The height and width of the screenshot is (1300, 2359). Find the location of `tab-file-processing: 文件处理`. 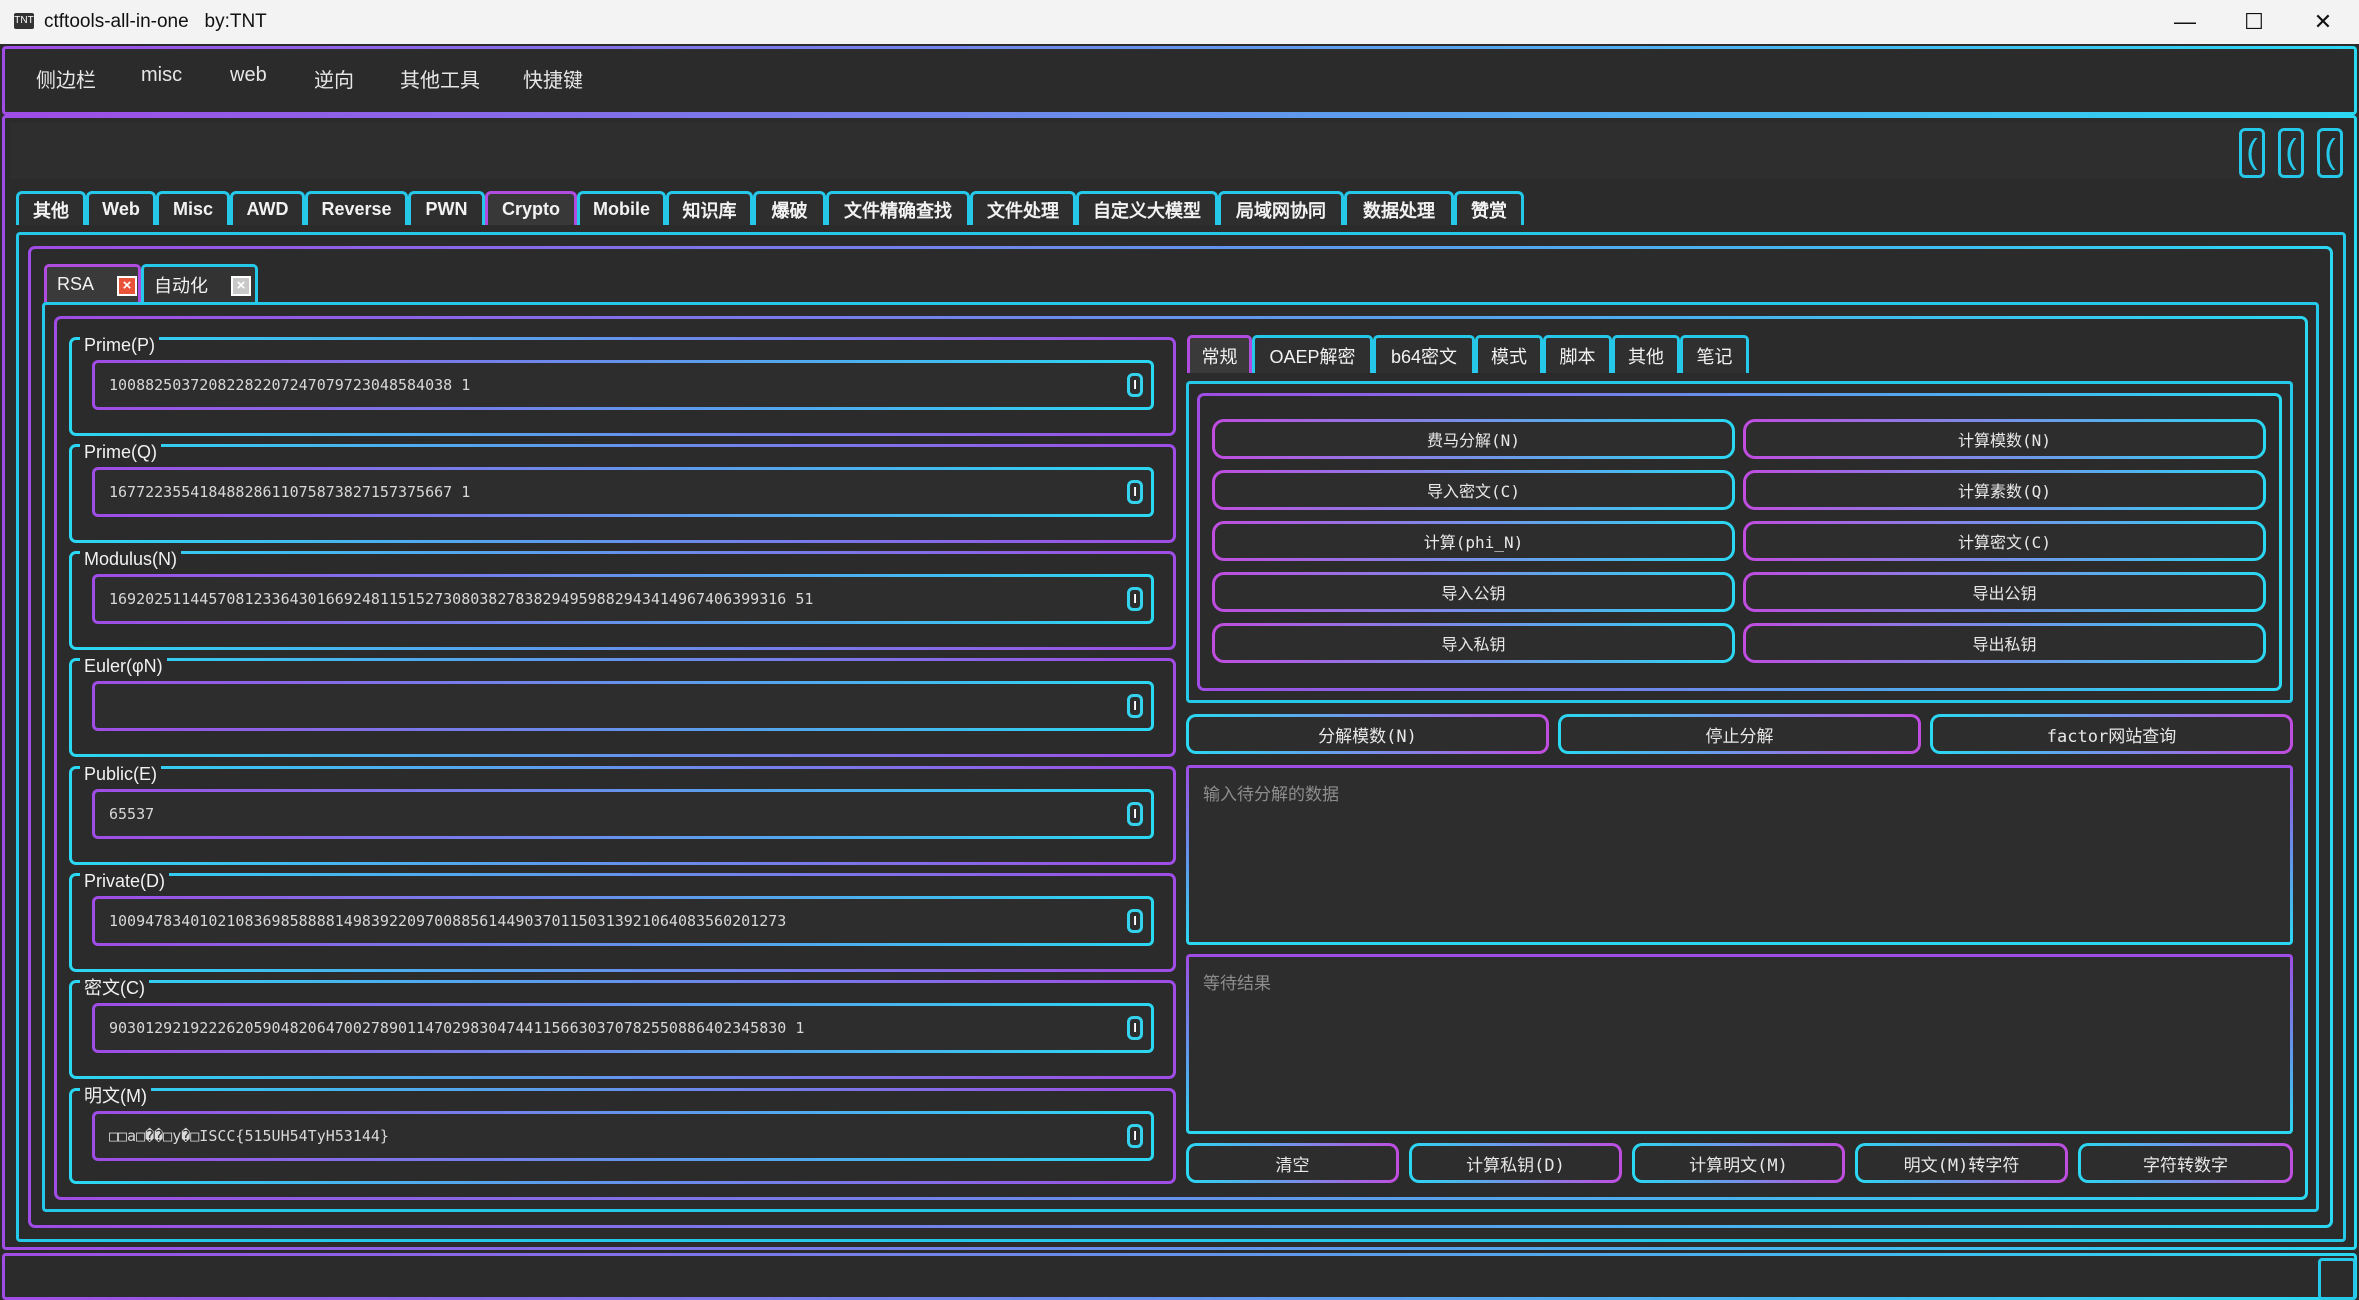

tab-file-processing: 文件处理 is located at coordinates (1023, 208).